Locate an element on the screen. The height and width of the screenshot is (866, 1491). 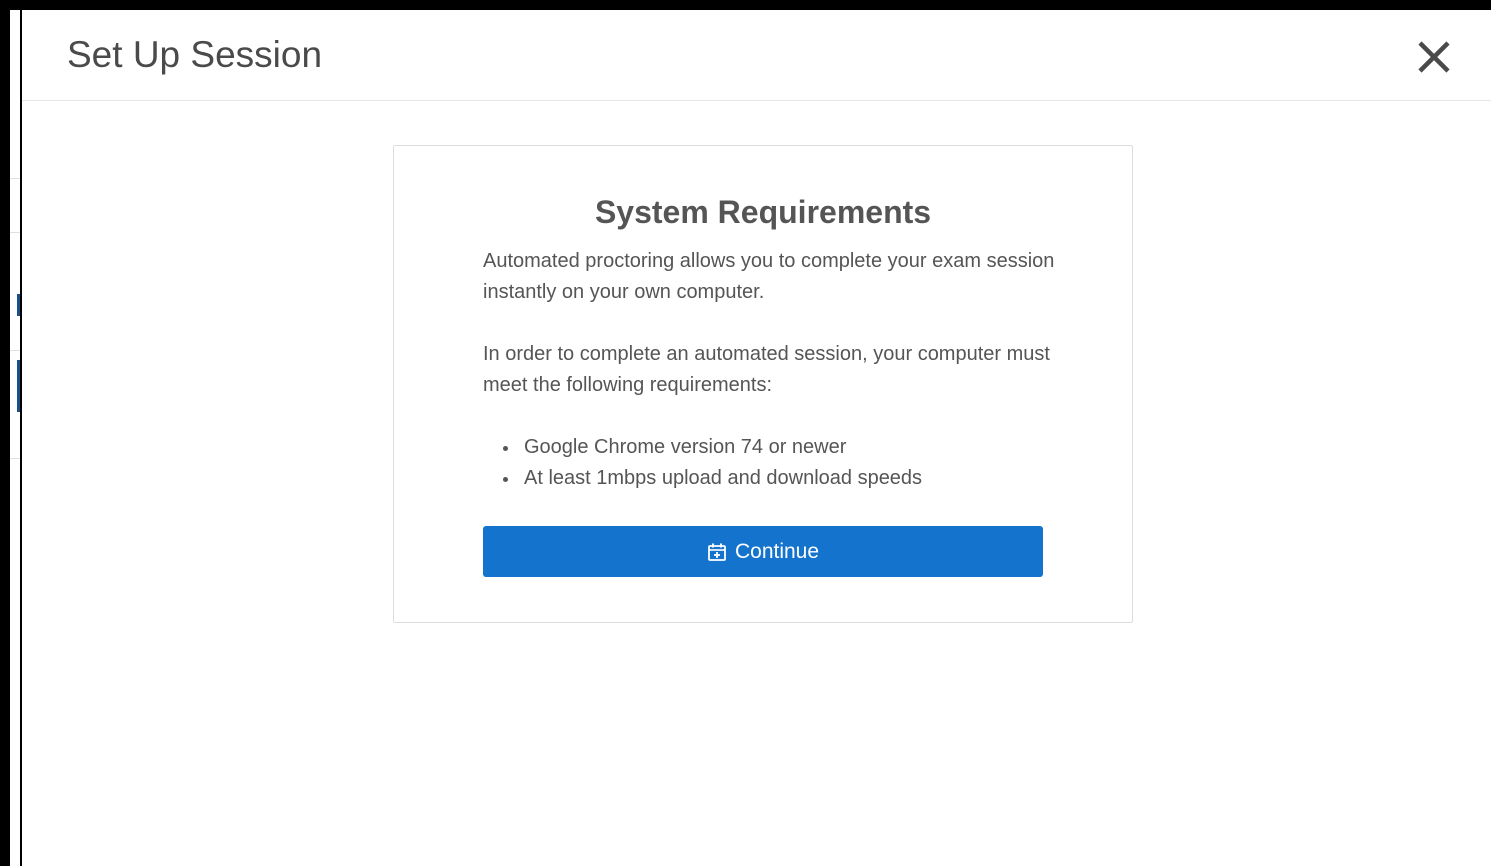
card-title: System Requirements is located at coordinates (763, 212).